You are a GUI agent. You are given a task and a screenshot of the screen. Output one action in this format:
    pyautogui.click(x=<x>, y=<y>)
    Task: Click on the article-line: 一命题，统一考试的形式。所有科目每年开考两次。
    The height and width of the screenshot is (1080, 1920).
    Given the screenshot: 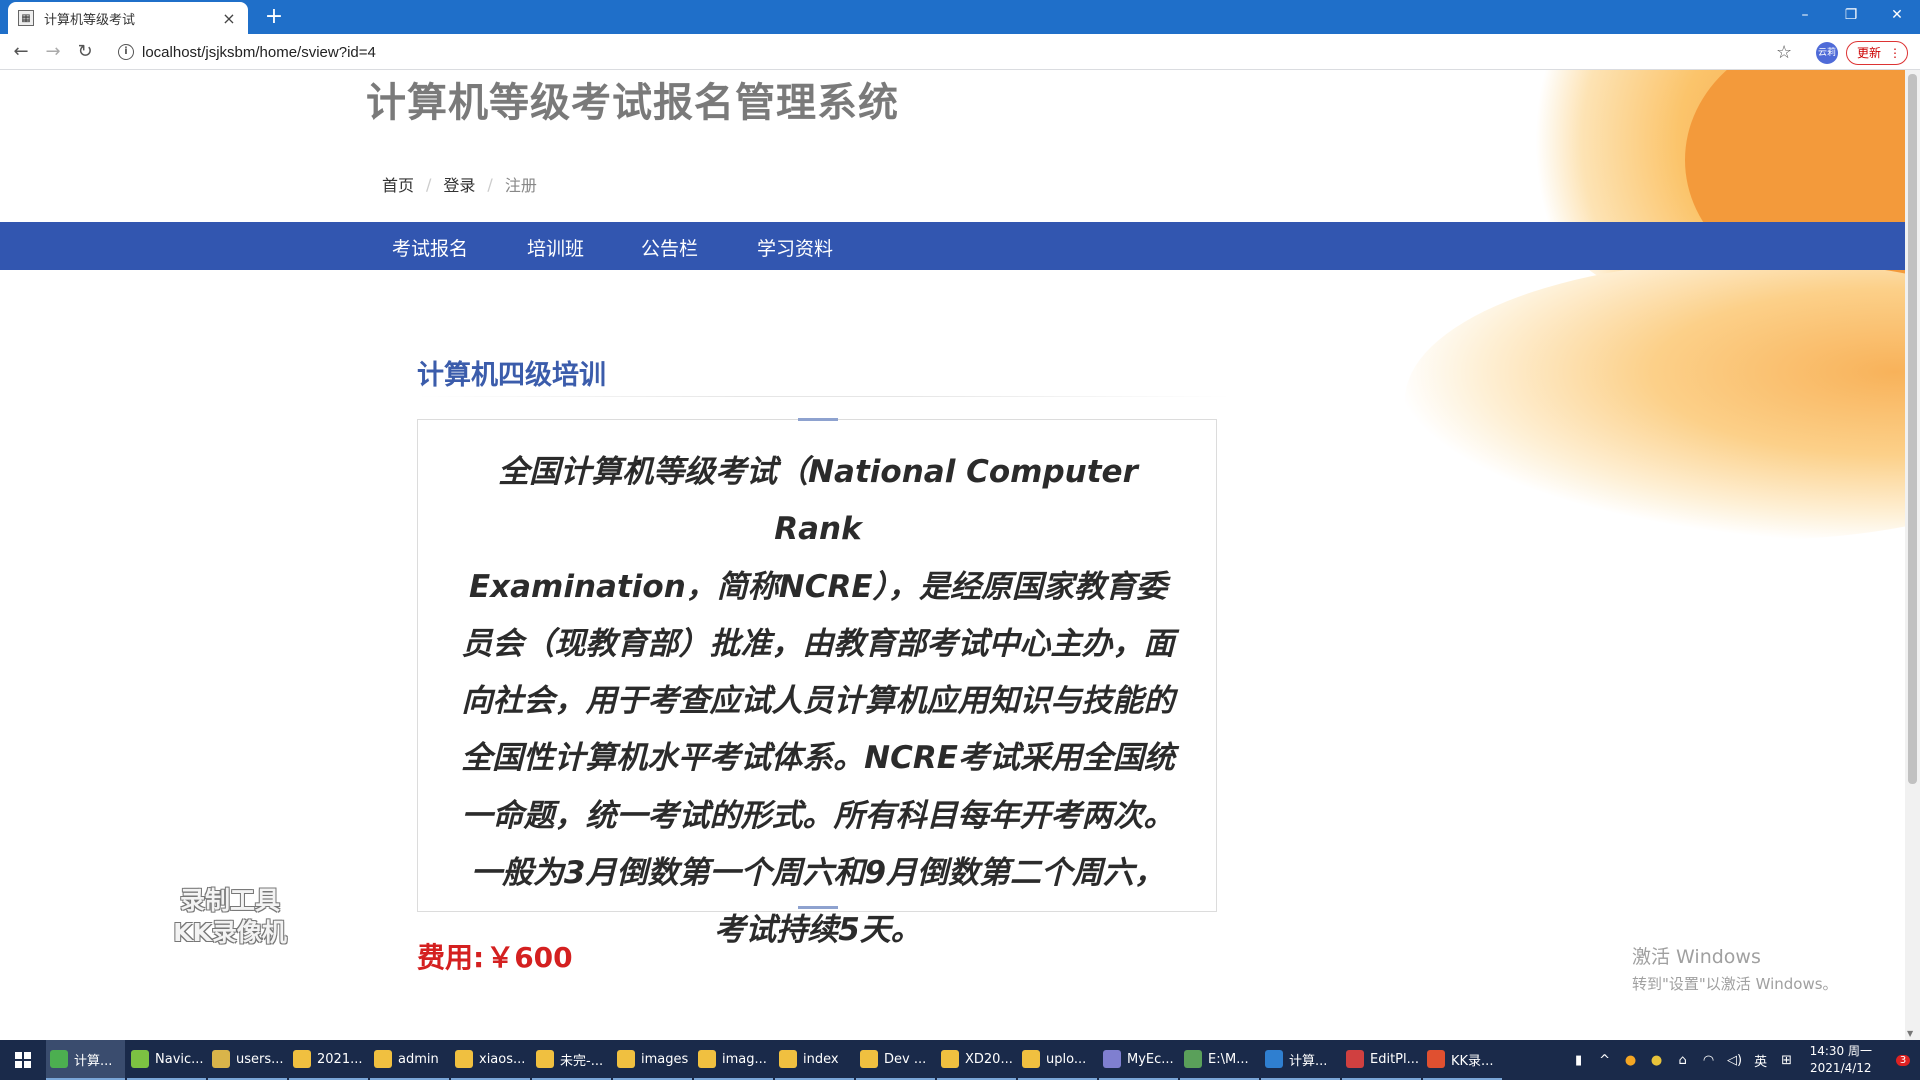 What is the action you would take?
    pyautogui.click(x=818, y=815)
    